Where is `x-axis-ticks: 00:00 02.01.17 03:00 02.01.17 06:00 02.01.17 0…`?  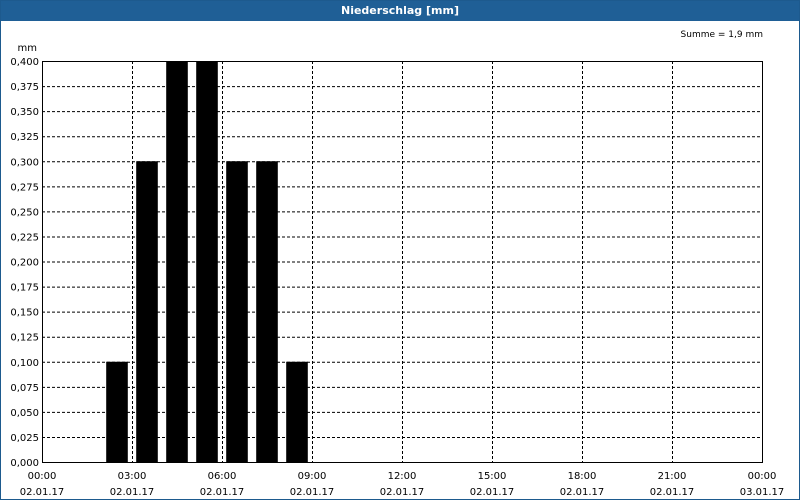 x-axis-ticks: 00:00 02.01.17 03:00 02.01.17 06:00 02.01.17 0… is located at coordinates (402, 484).